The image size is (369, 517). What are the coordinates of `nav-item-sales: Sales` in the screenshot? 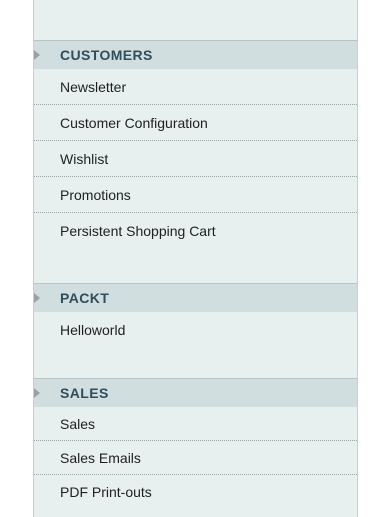 It's located at (195, 424).